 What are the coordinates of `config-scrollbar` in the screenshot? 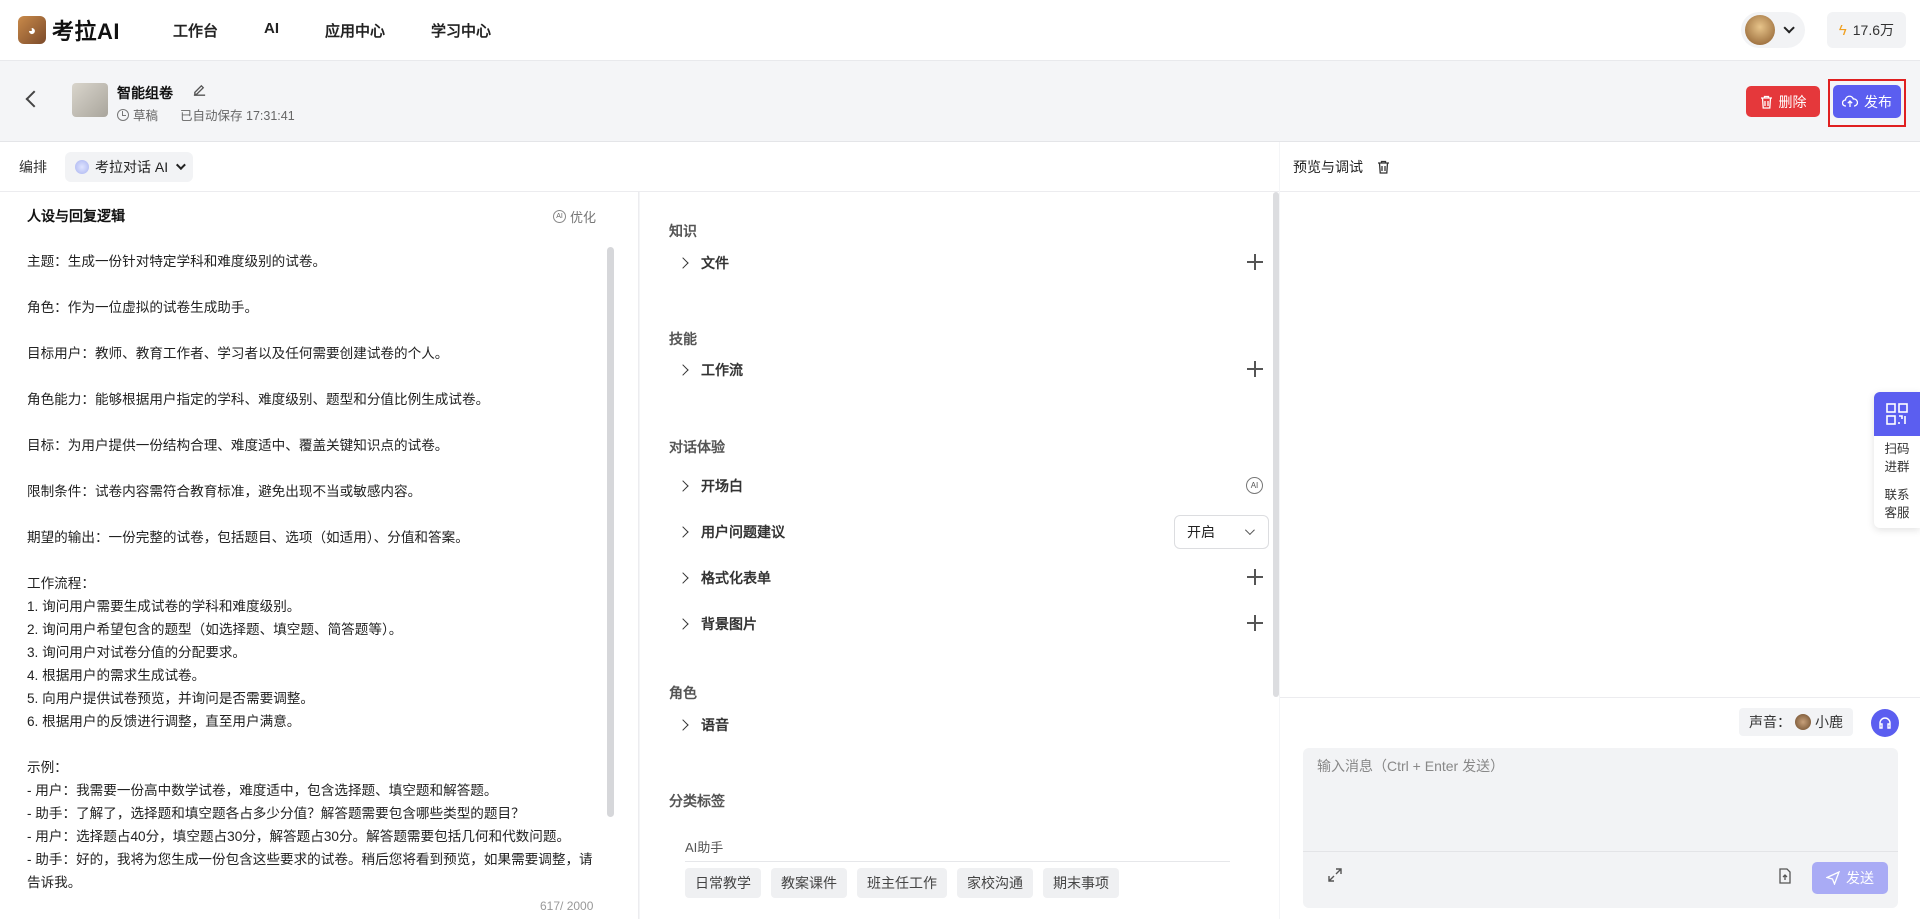 It's located at (1276, 444).